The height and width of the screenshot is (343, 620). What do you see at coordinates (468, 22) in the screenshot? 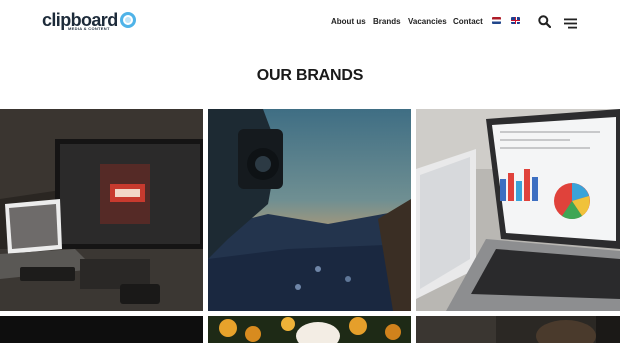
I see `nav-contact: Contact` at bounding box center [468, 22].